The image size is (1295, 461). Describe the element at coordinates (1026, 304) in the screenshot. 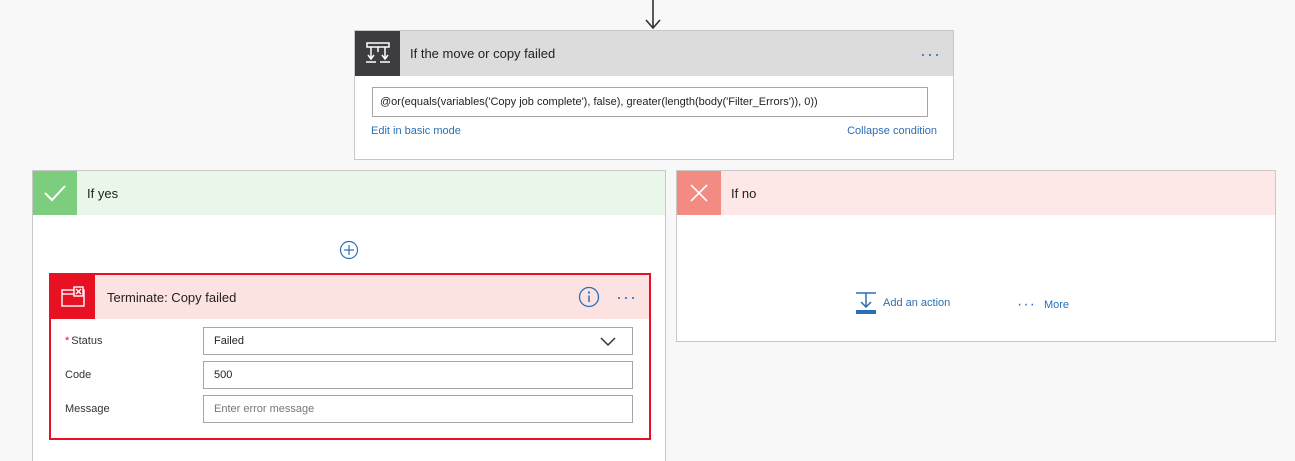

I see `more-dots-icon: ···` at that location.